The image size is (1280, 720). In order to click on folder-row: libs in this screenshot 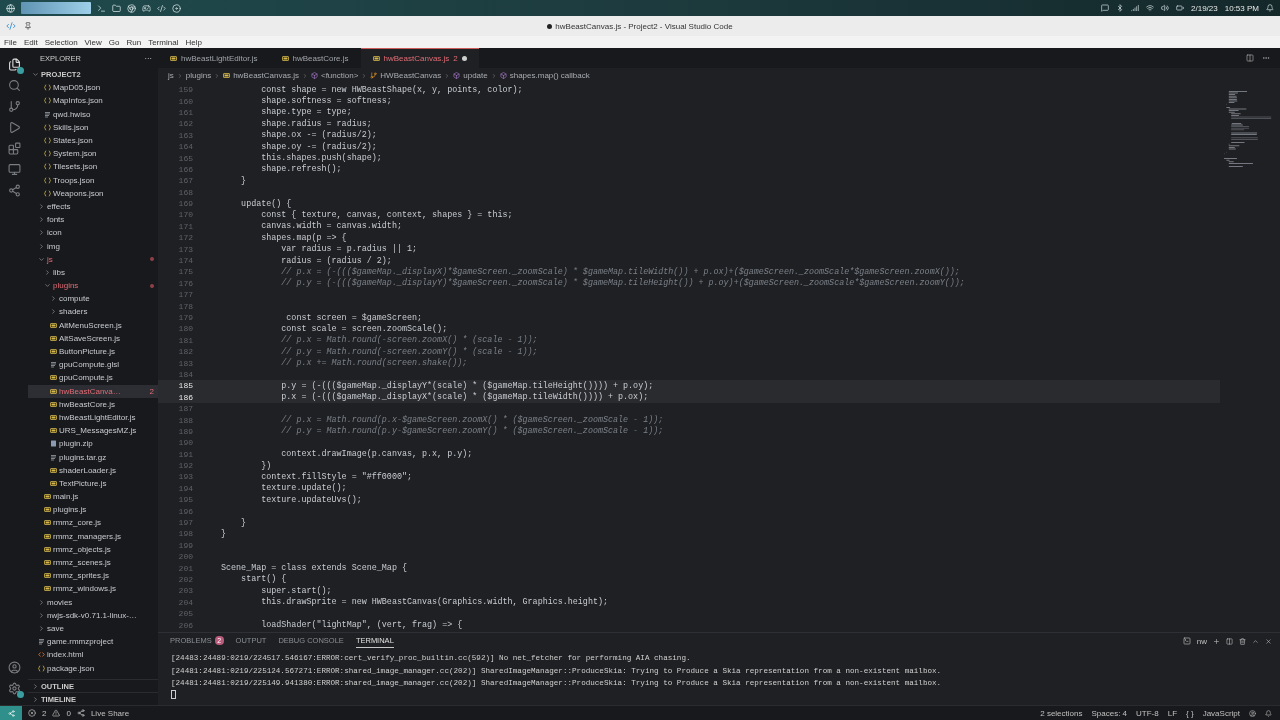, I will do `click(93, 272)`.